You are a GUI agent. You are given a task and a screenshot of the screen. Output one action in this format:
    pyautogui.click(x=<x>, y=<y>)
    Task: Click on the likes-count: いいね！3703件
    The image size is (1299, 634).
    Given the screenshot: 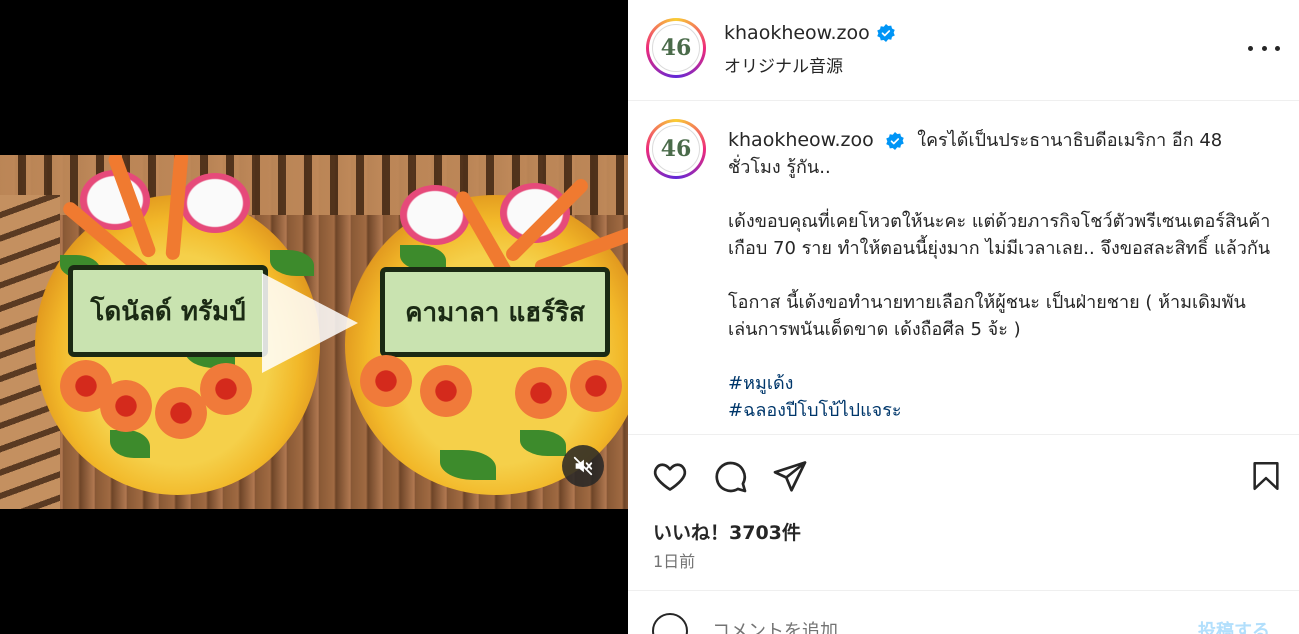 What is the action you would take?
    pyautogui.click(x=727, y=531)
    